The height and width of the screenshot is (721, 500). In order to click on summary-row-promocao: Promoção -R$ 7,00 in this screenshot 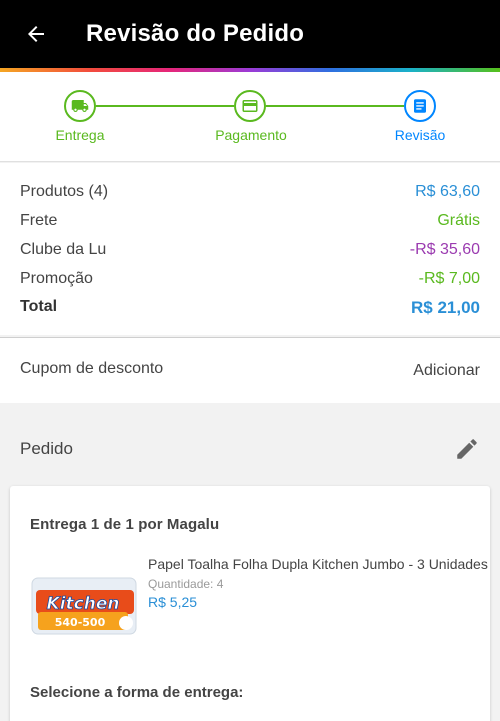, I will do `click(250, 279)`.